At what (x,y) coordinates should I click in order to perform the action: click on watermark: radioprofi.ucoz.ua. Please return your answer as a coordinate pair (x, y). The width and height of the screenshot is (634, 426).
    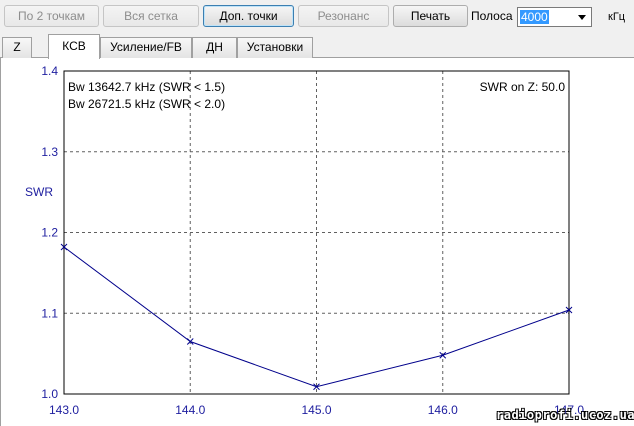
    Looking at the image, I should click on (565, 415).